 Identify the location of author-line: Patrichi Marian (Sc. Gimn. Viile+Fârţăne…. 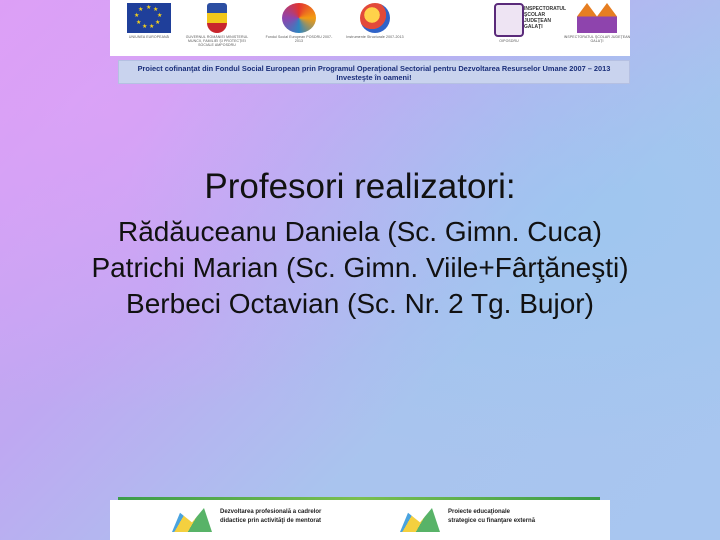
(360, 267).